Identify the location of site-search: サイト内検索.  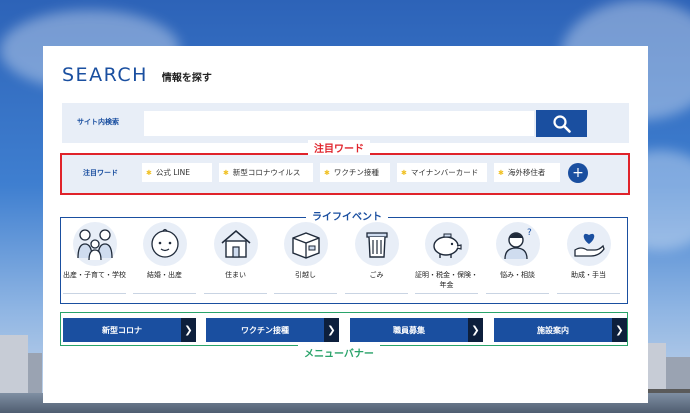
(345, 123).